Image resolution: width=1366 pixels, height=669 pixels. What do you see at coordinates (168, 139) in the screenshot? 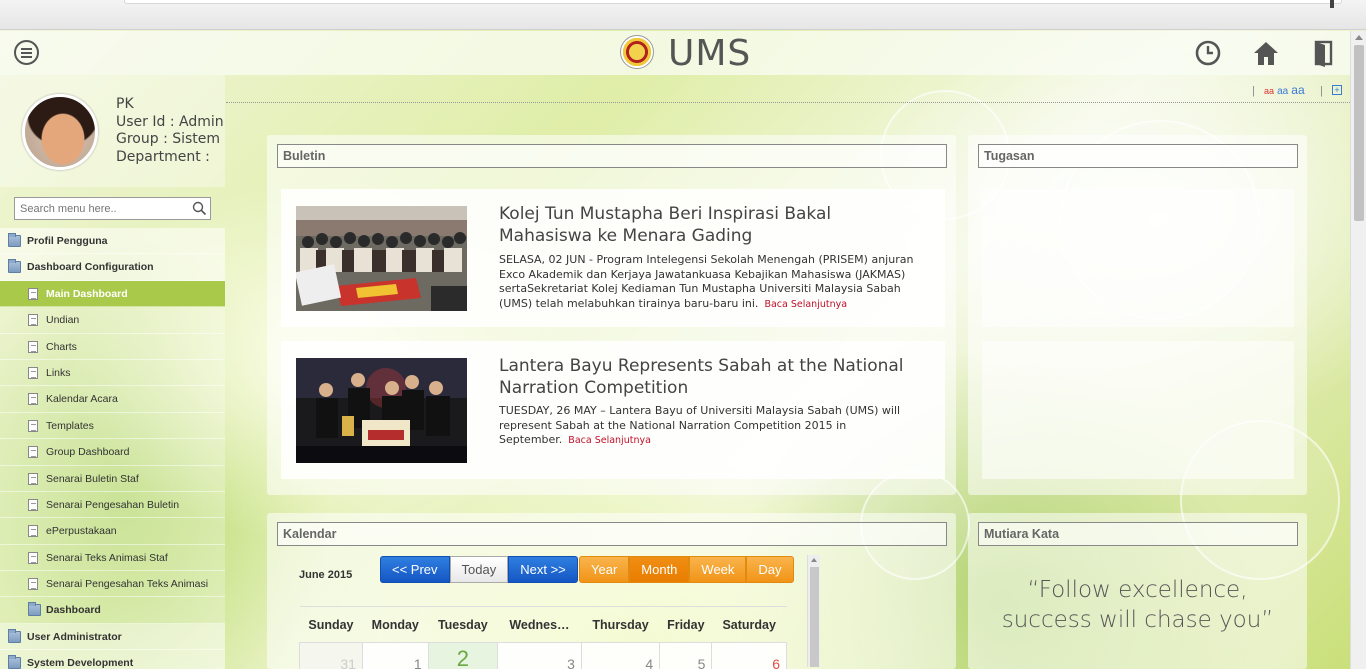
I see `profile-group: Group : Sistem` at bounding box center [168, 139].